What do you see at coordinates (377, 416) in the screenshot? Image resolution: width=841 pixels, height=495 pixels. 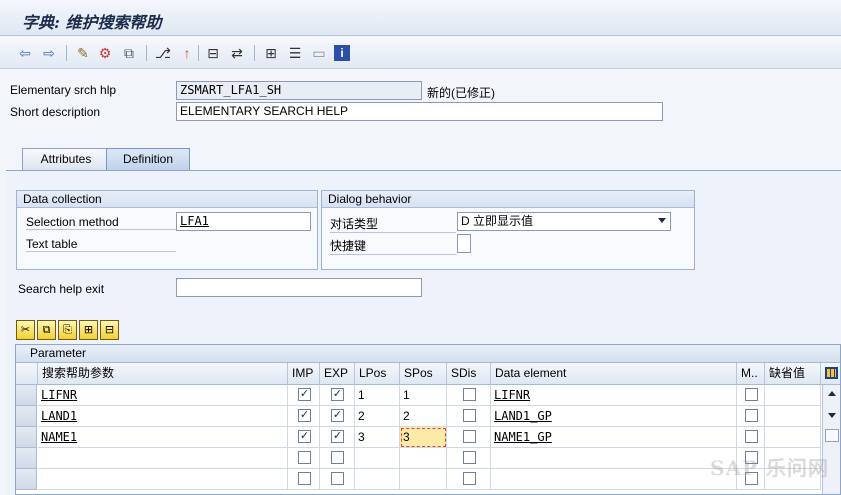 I see `cell-lpos: 2` at bounding box center [377, 416].